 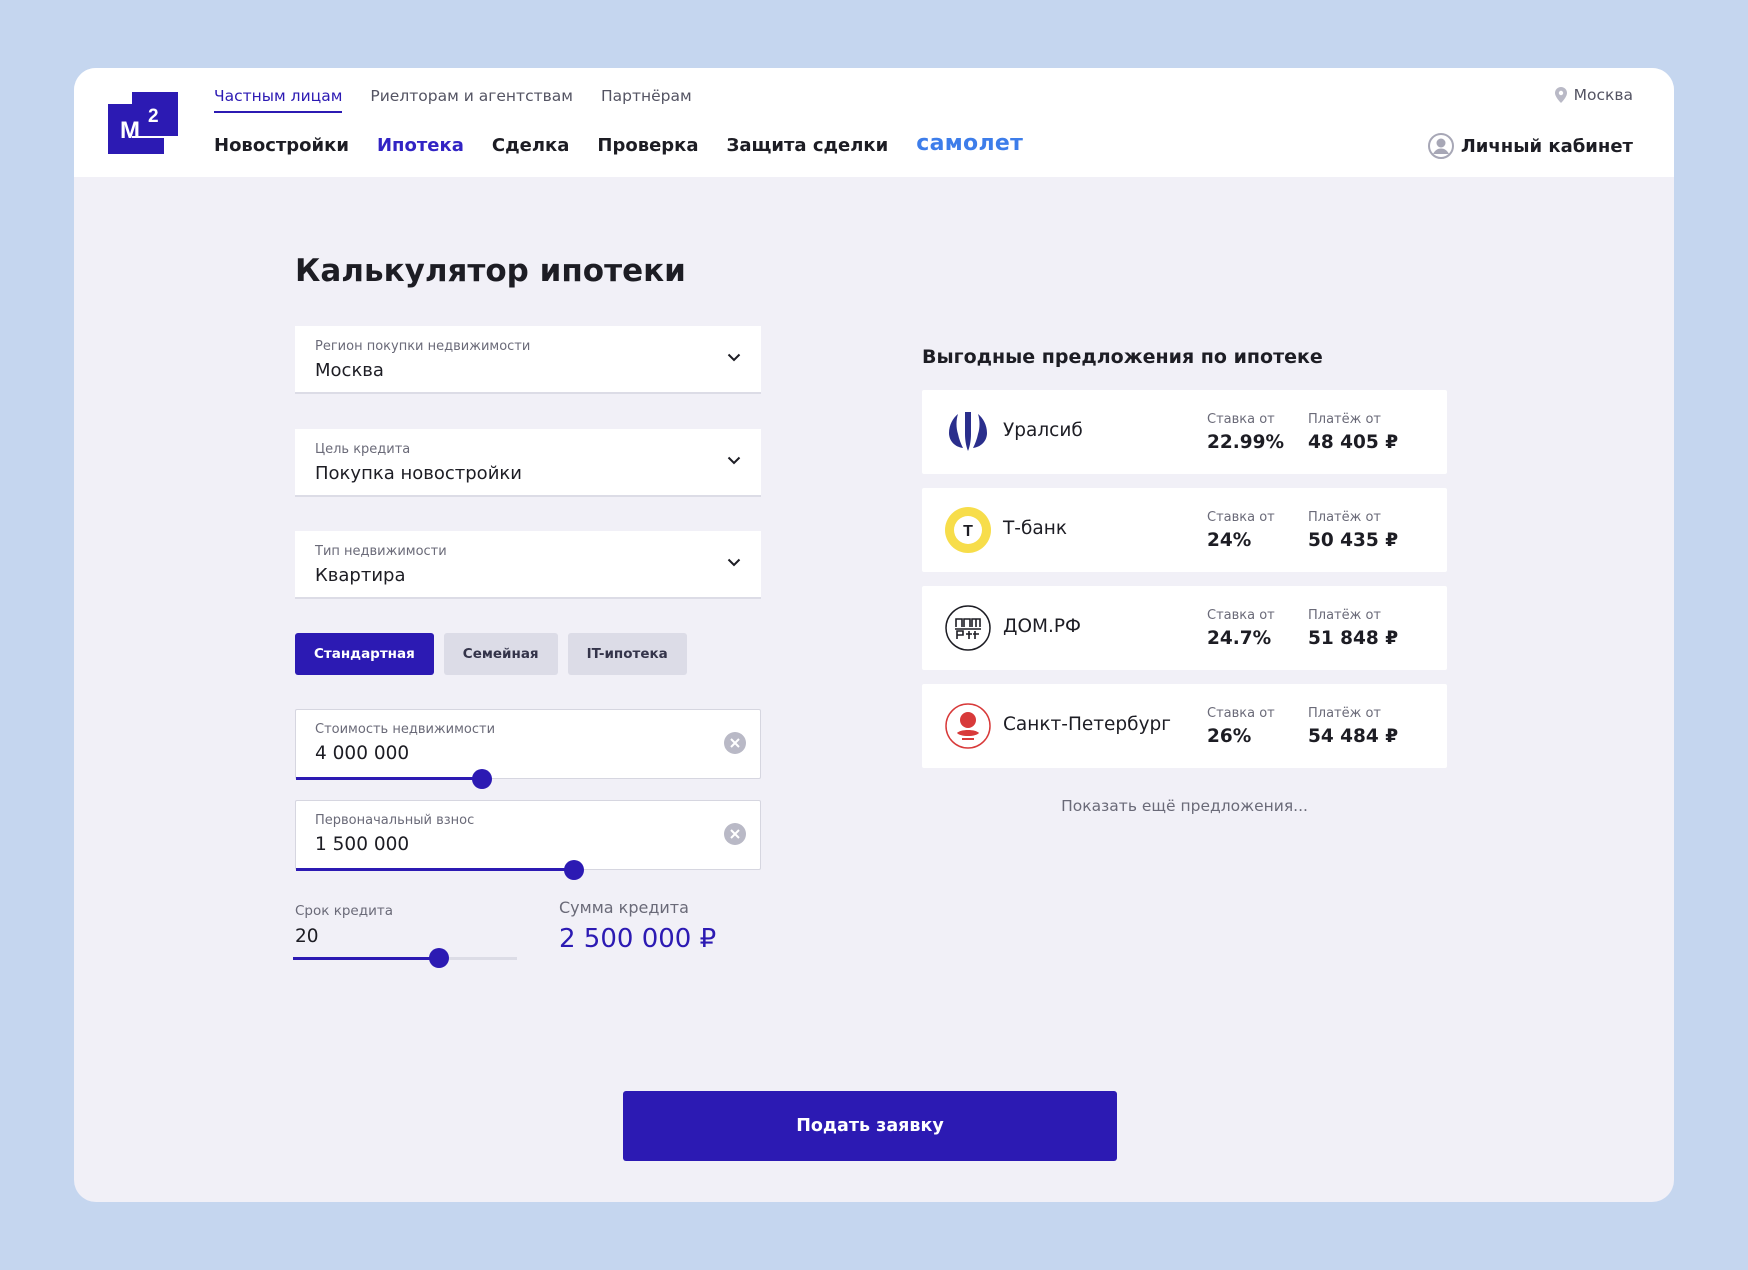 I want to click on nav-mortgage: Ипотека, so click(x=420, y=145).